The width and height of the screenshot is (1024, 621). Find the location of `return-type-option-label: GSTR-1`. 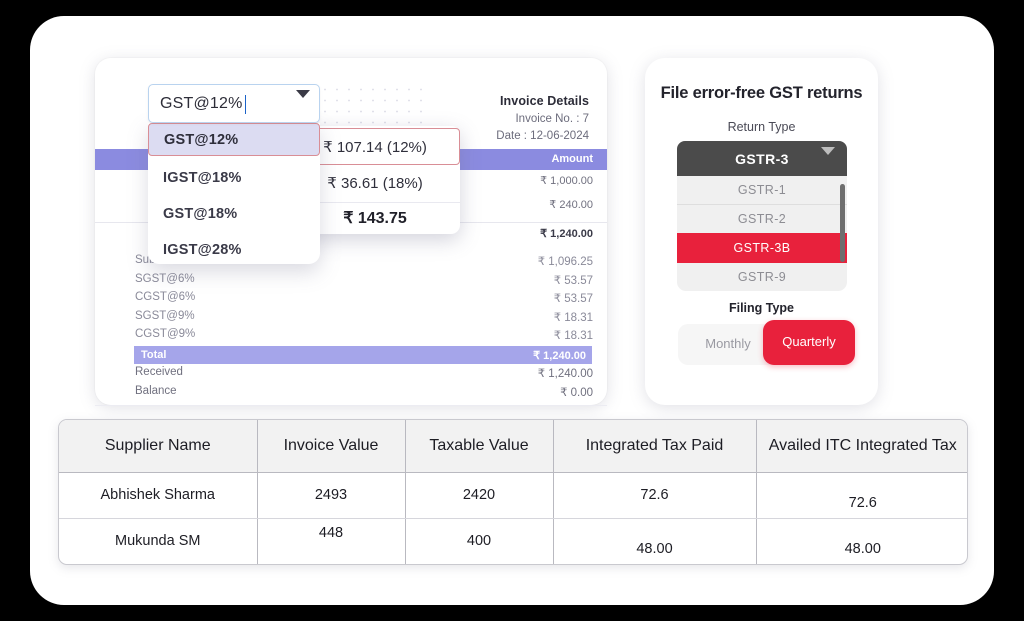

return-type-option-label: GSTR-1 is located at coordinates (762, 190).